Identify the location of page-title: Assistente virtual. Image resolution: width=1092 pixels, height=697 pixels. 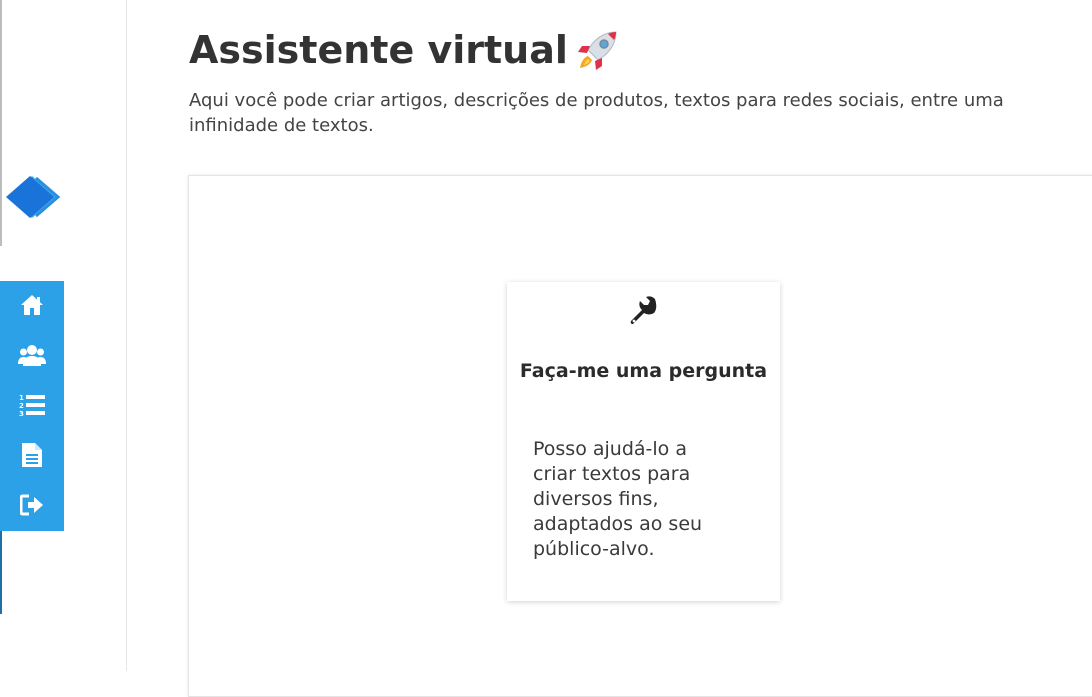
(404, 50).